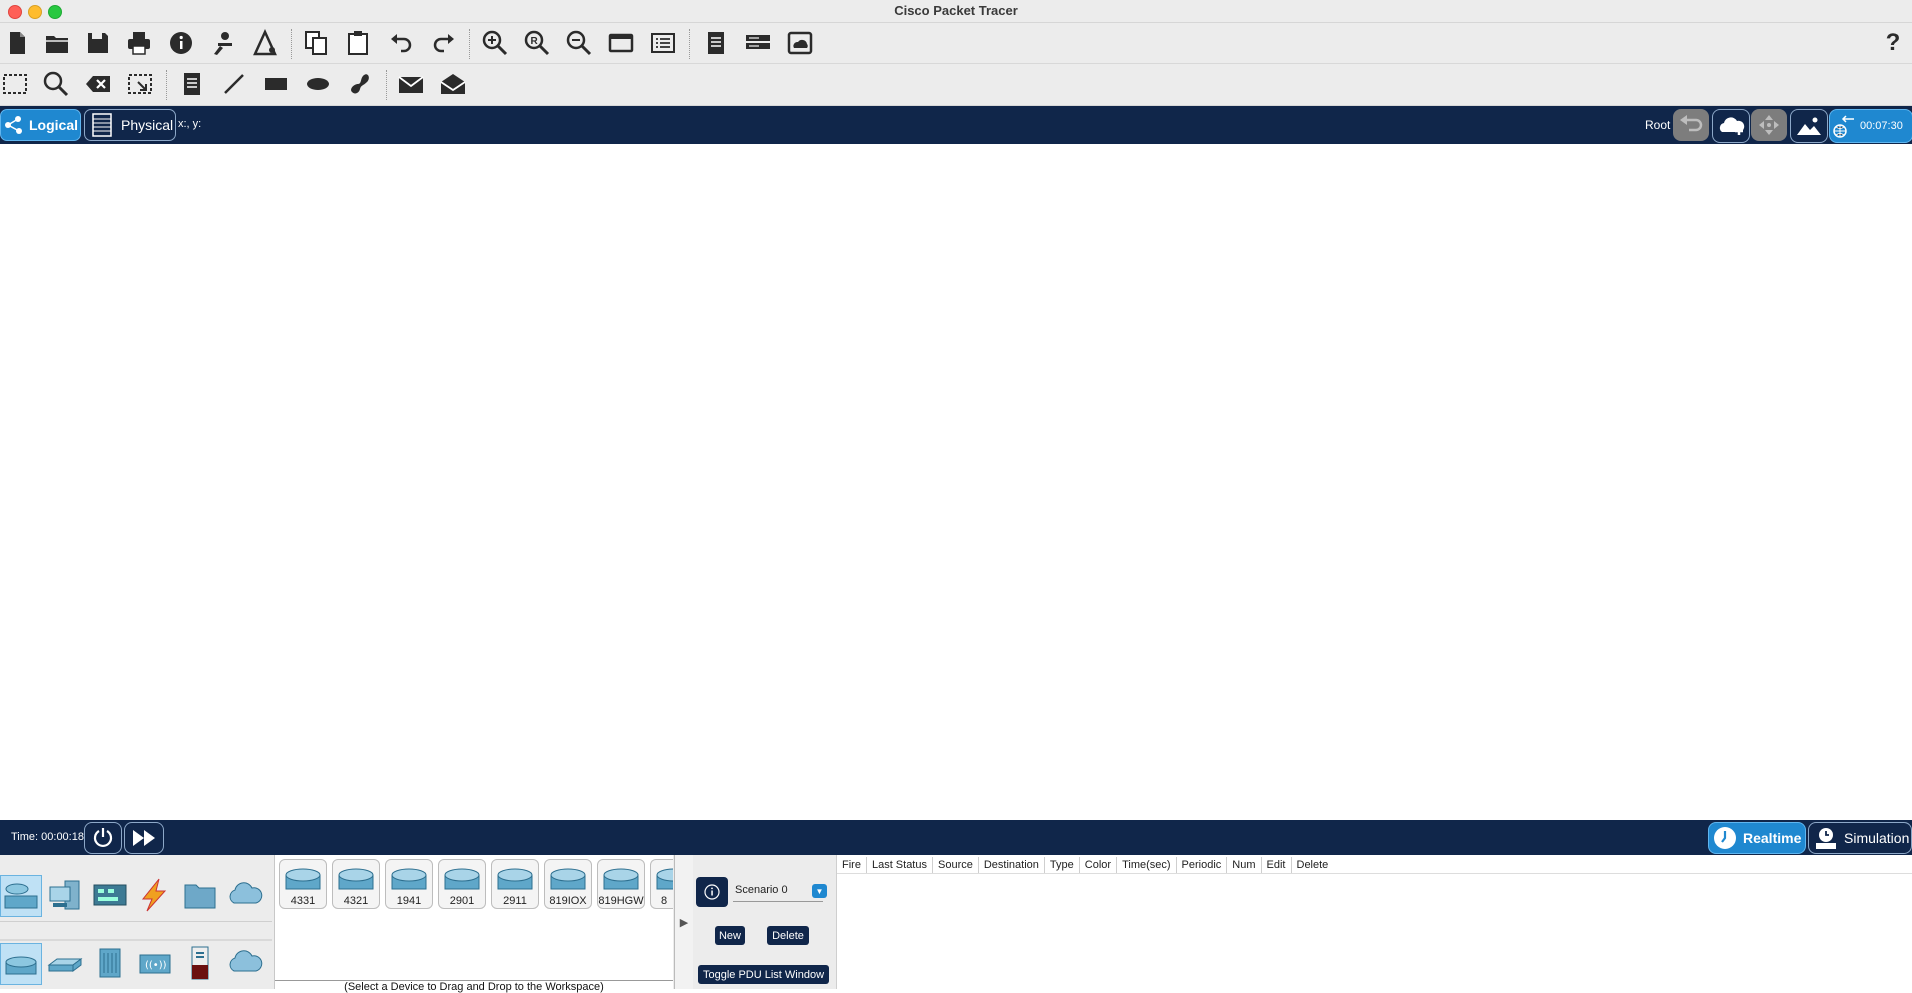 The width and height of the screenshot is (1912, 993). I want to click on new-scenario-button: New, so click(730, 935).